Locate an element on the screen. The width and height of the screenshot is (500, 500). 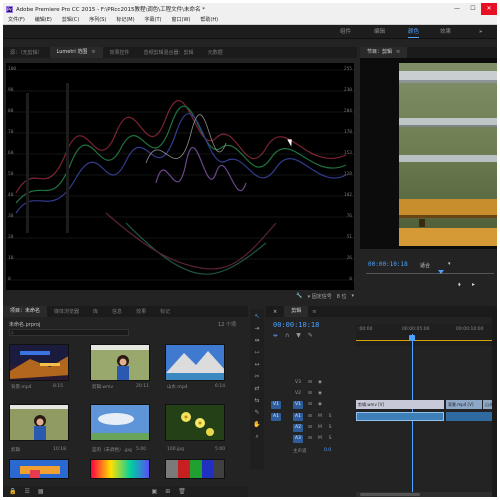
panel-menu-icon: ≡ is located at coordinates (91, 52).